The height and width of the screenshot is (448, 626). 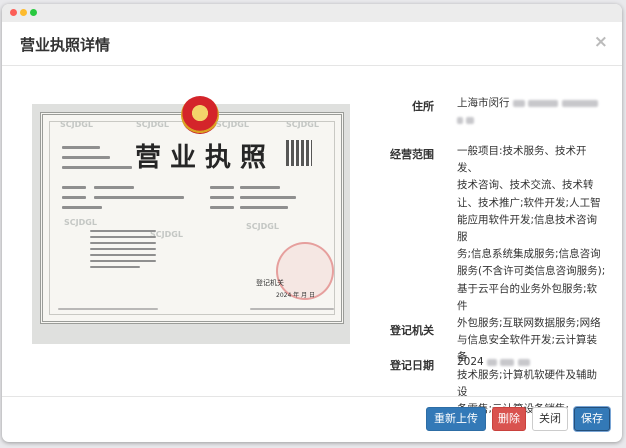 What do you see at coordinates (527, 297) in the screenshot?
I see `scope-line: 基于云平台的业务外包服务;软件` at bounding box center [527, 297].